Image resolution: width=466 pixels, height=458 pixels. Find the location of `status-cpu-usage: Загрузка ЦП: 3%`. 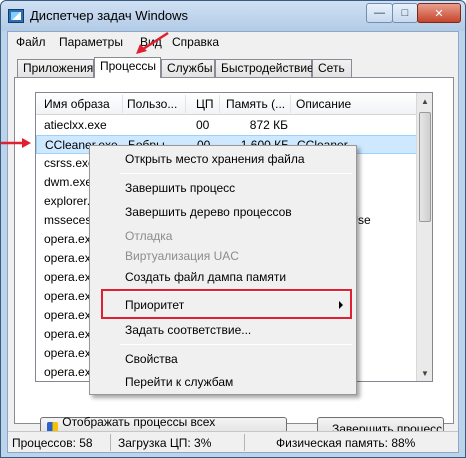

status-cpu-usage: Загрузка ЦП: 3% is located at coordinates (165, 443).